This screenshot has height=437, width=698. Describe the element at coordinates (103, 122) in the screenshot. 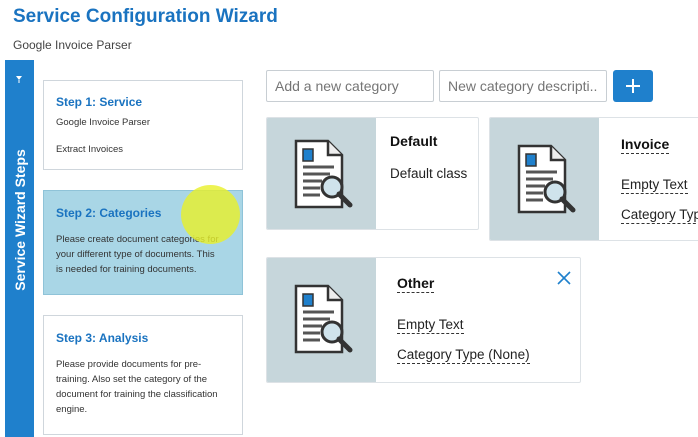

I see `step-description: Google Invoice Parser` at that location.